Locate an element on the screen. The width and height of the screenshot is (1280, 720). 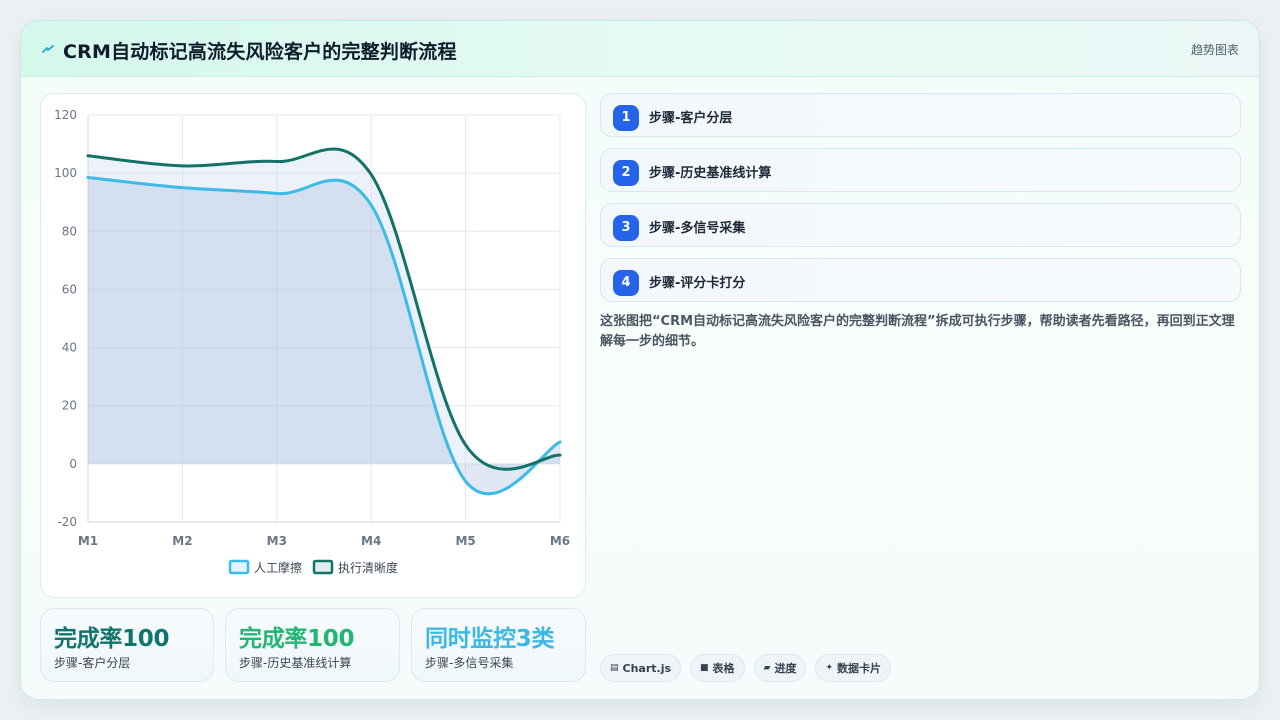
tag-table: ■ 表格 is located at coordinates (717, 668).